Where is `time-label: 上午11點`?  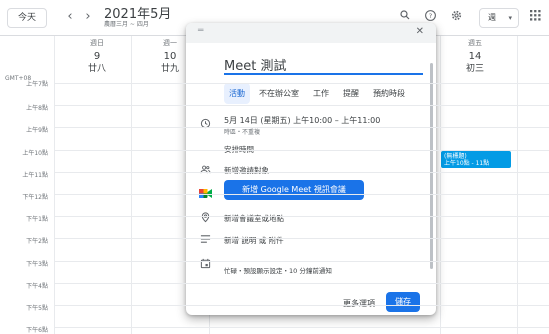 time-label: 上午11點 is located at coordinates (35, 175).